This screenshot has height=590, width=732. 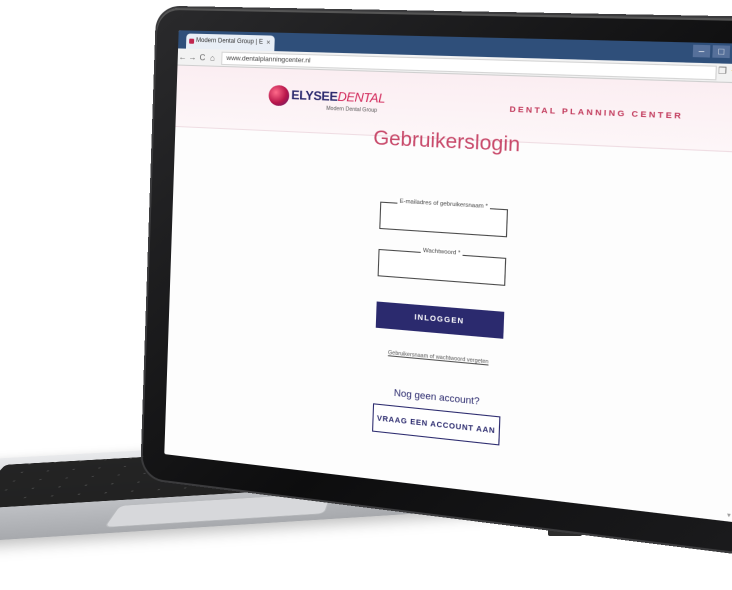 I want to click on back-icon: ←, so click(x=183, y=56).